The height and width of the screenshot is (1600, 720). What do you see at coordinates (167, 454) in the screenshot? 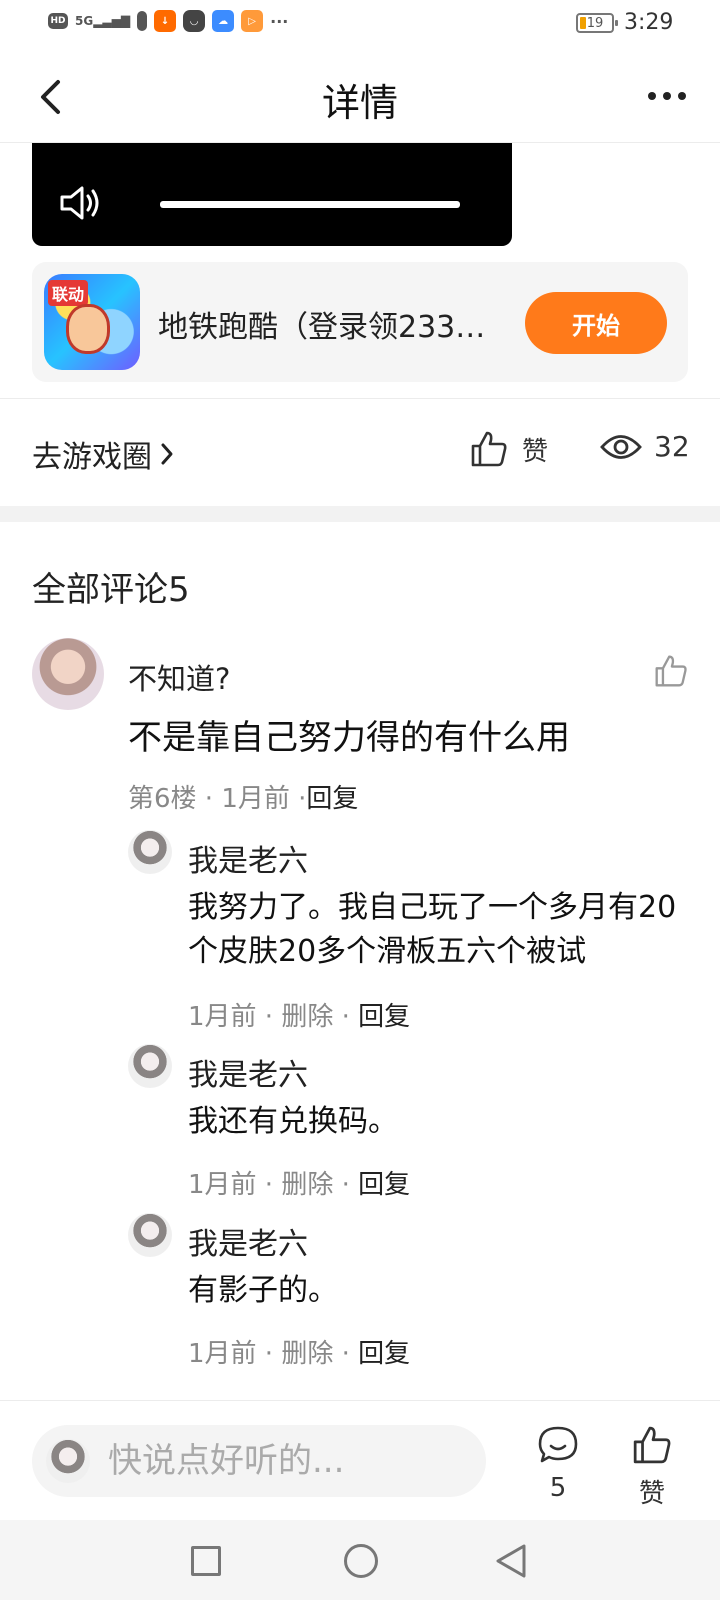
I see `chevron-right-icon` at bounding box center [167, 454].